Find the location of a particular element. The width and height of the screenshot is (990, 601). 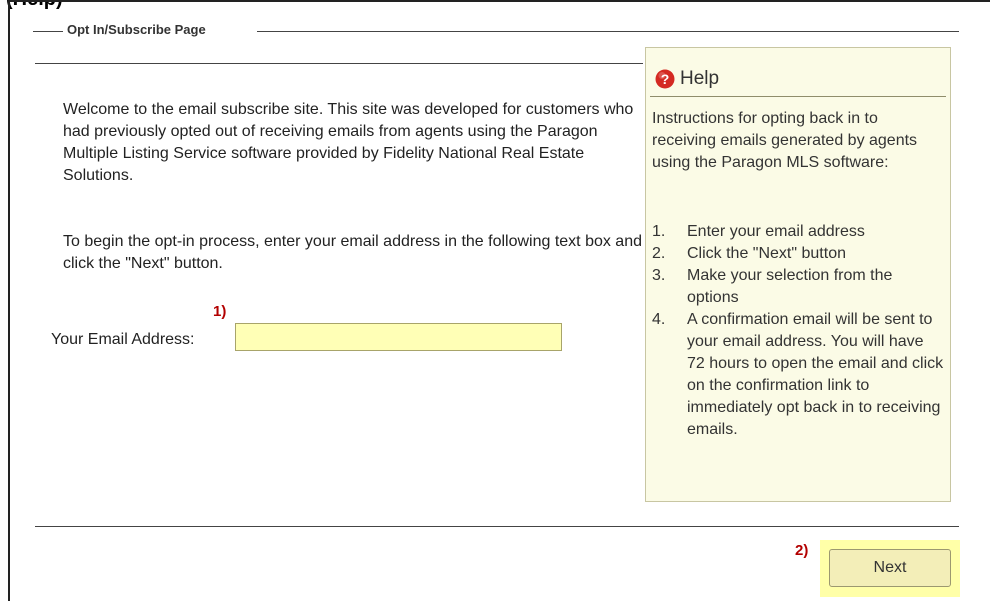

footer-divider is located at coordinates (497, 526).